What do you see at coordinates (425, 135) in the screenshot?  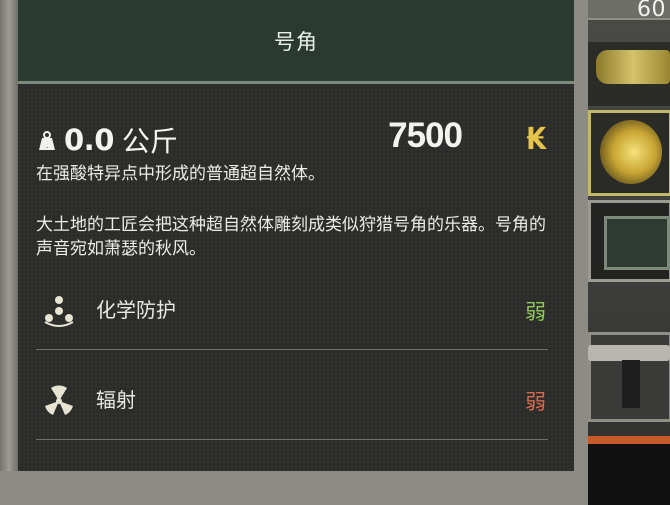 I see `price-value: 7500` at bounding box center [425, 135].